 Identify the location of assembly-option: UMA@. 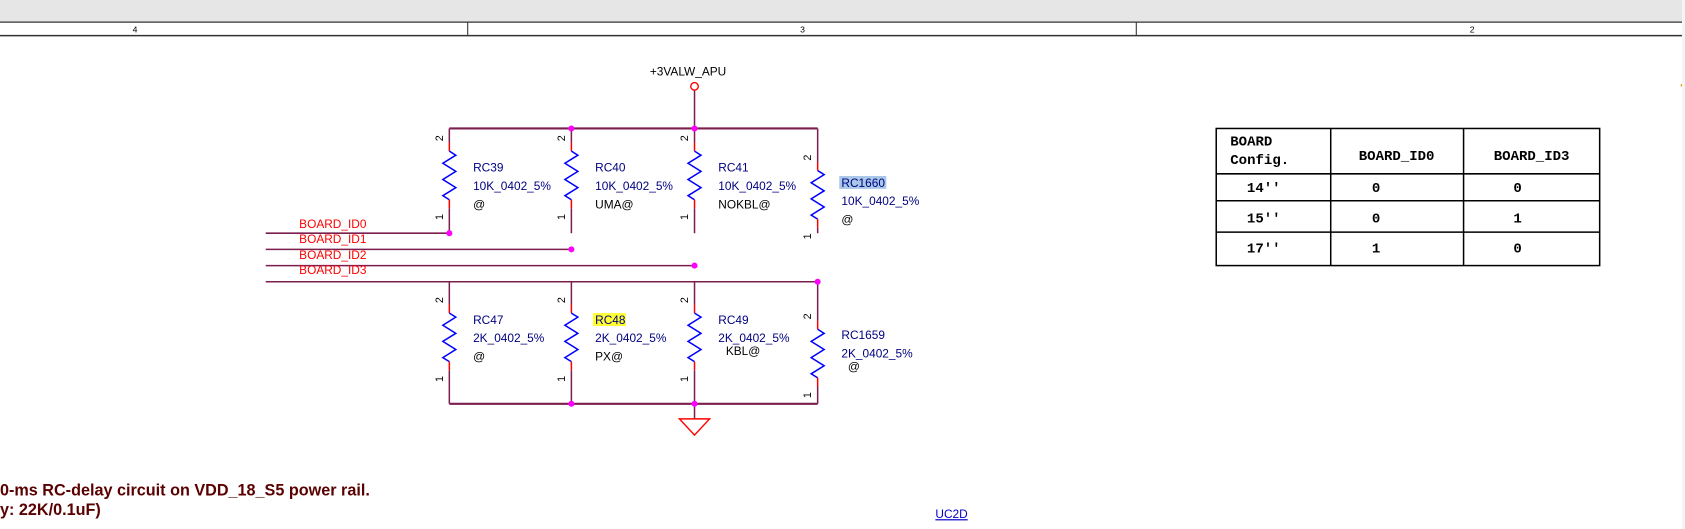
(614, 204).